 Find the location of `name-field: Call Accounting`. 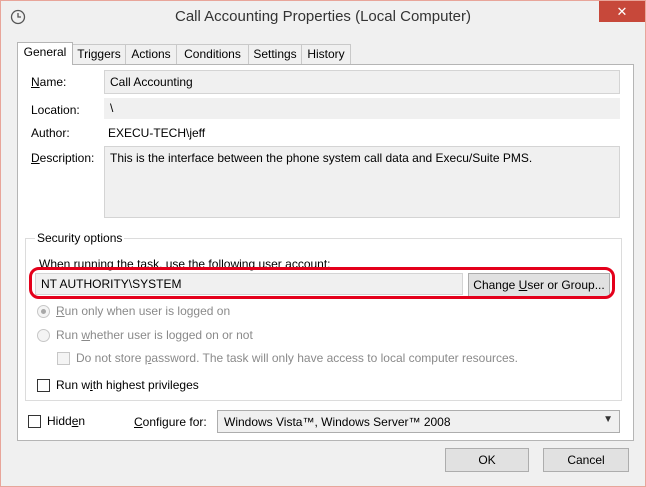

name-field: Call Accounting is located at coordinates (362, 82).